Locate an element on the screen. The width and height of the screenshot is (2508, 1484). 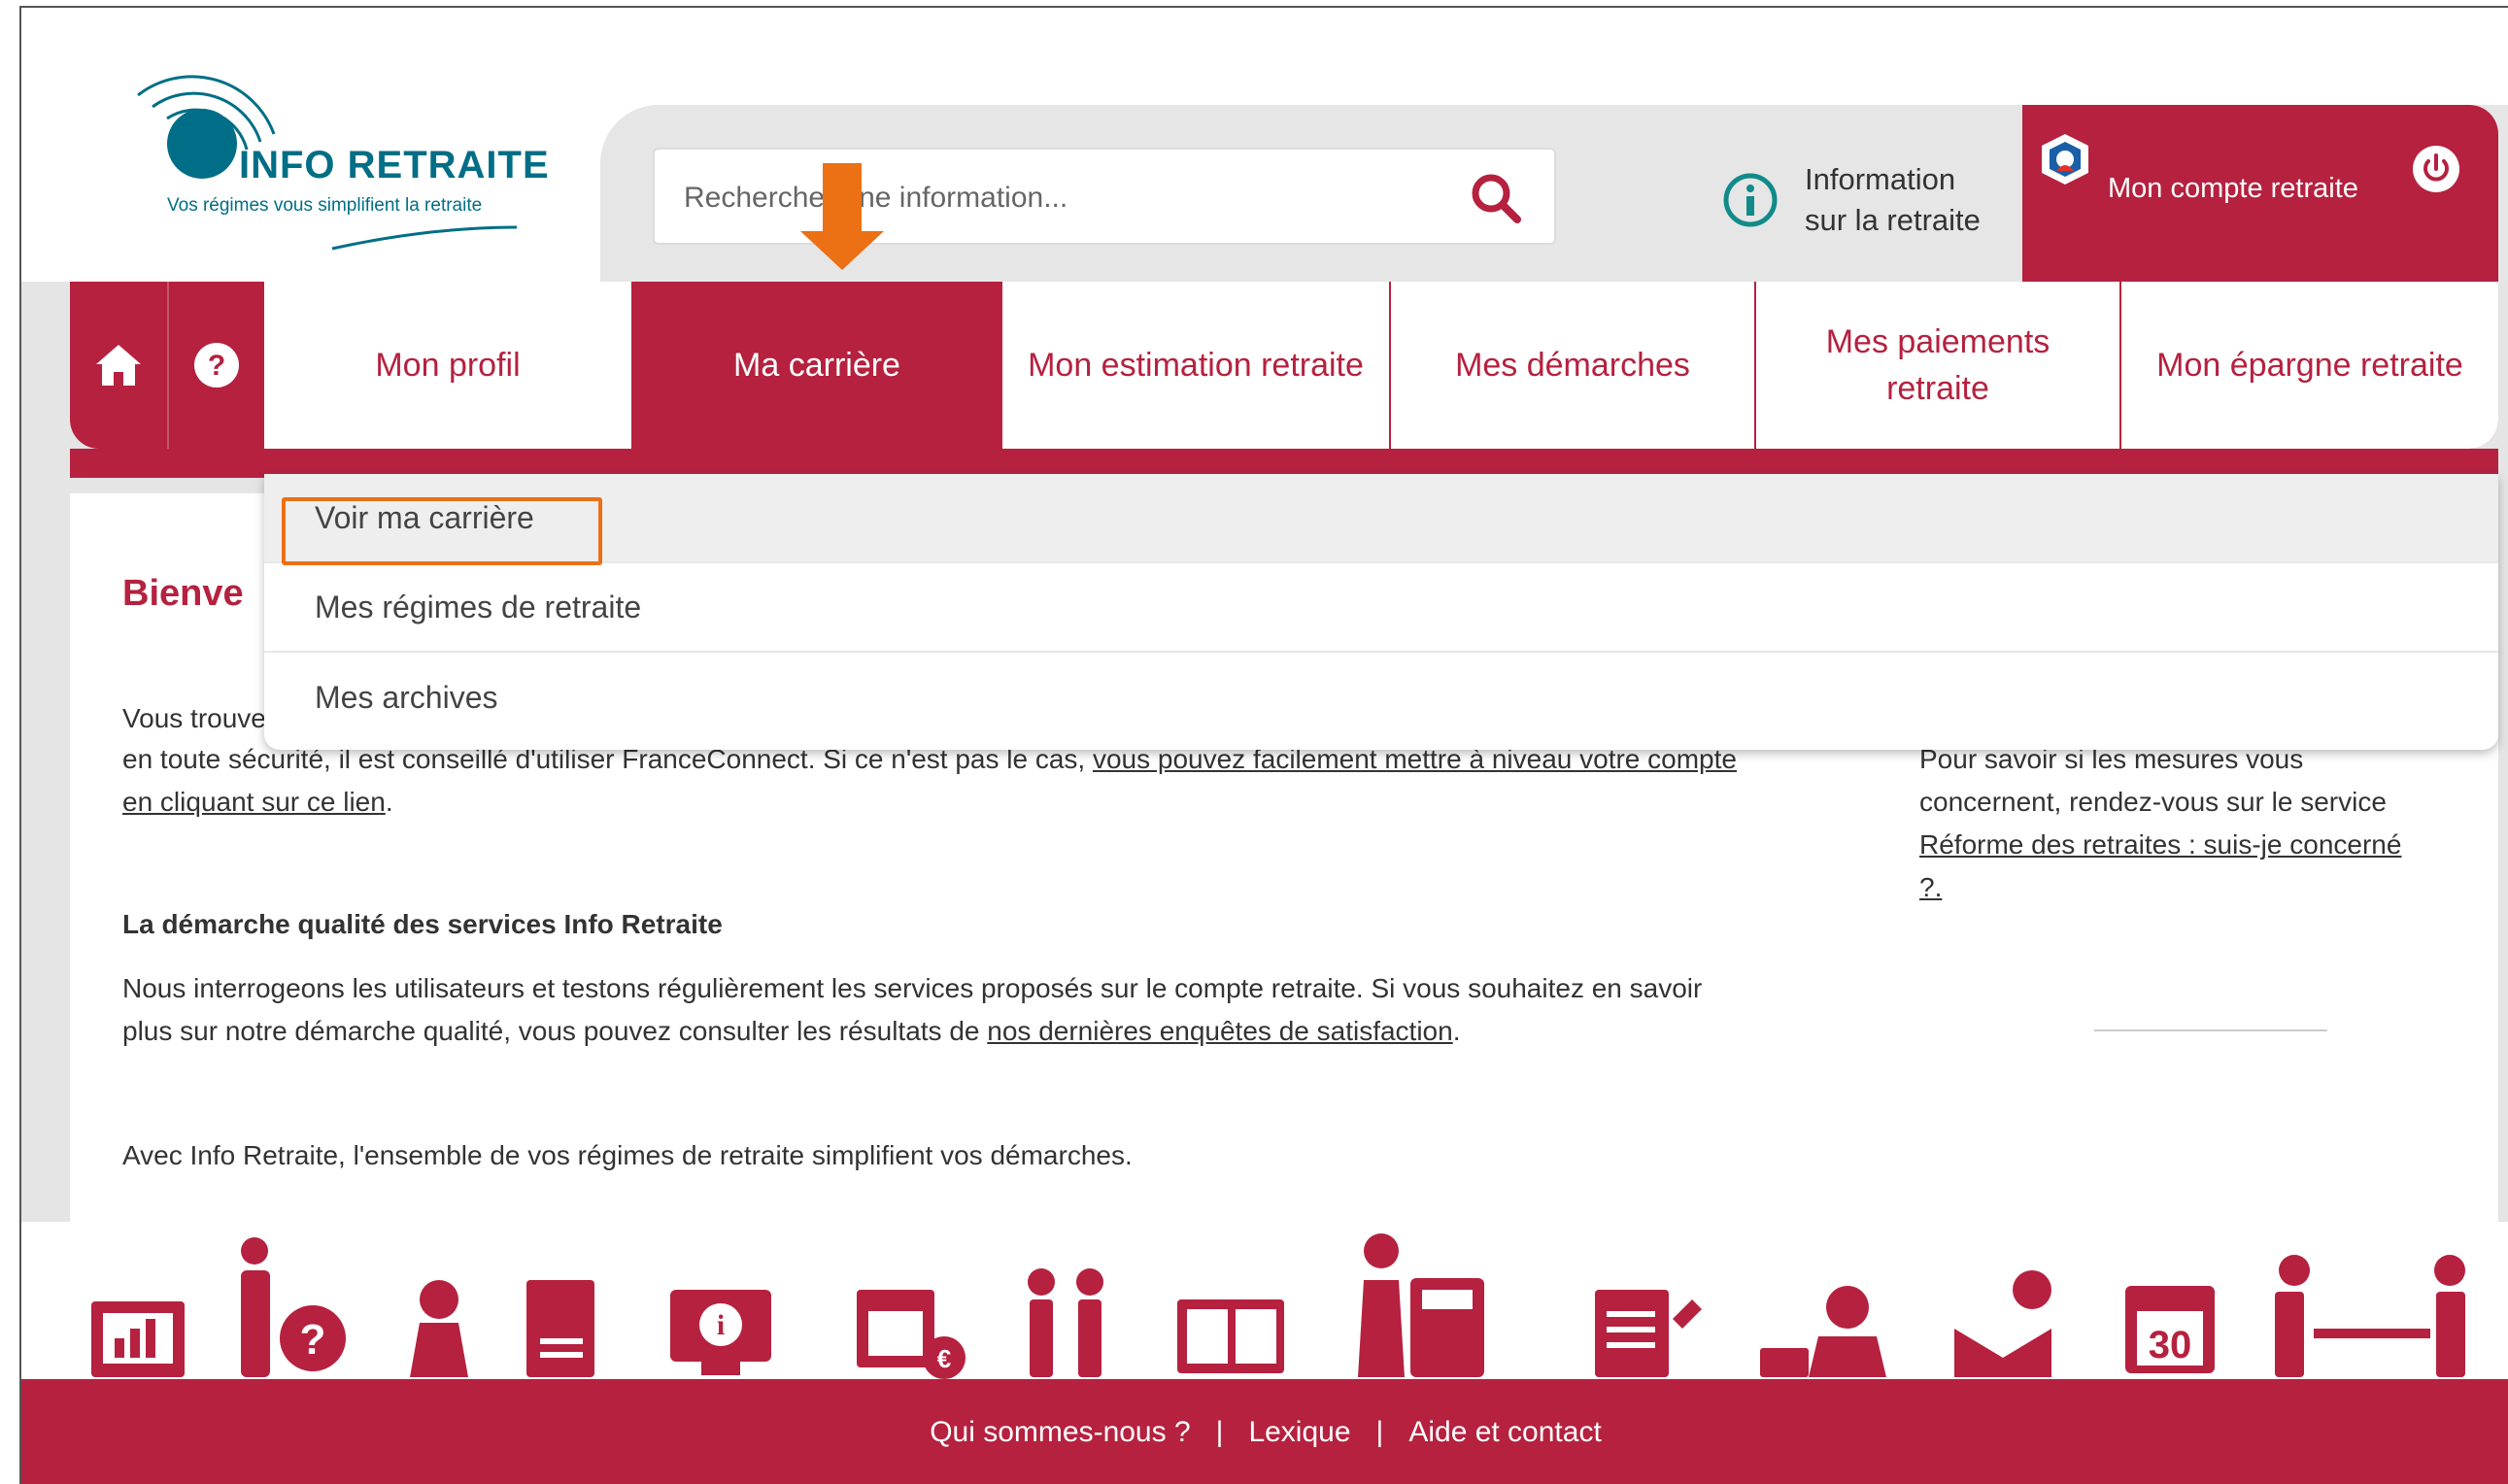
satisfaction-survey-link: nos dernières enquêtes de satisfaction is located at coordinates (1219, 1031).